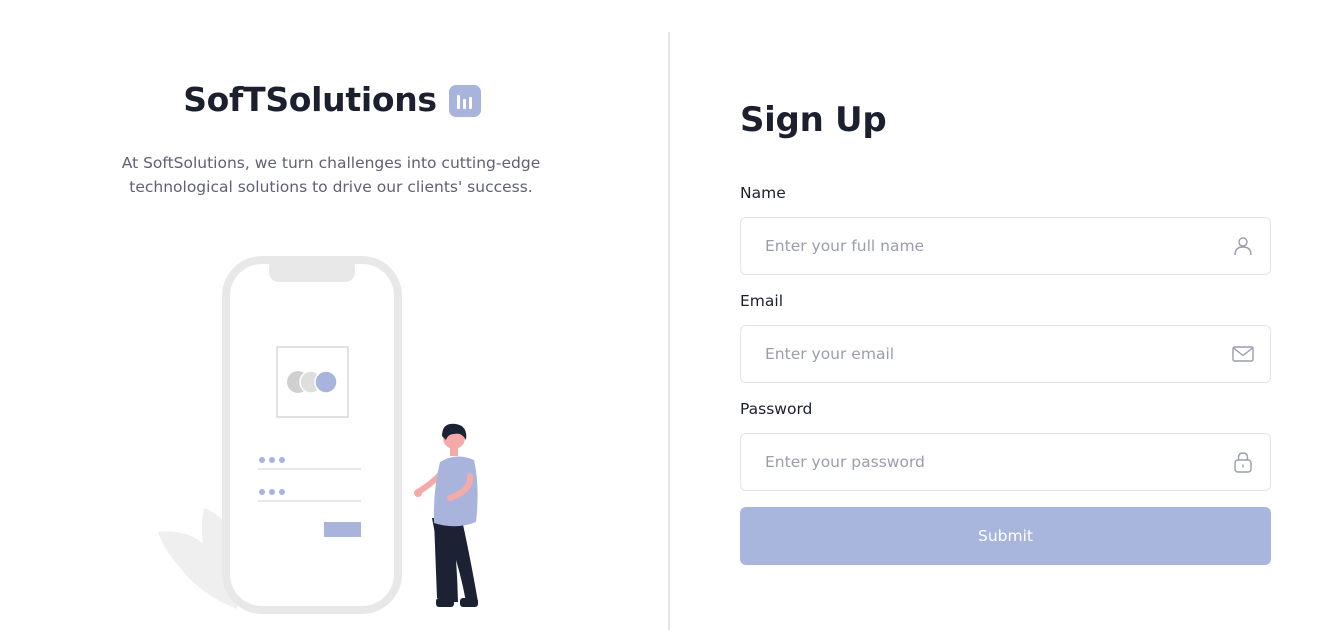  What do you see at coordinates (1243, 462) in the screenshot?
I see `lock-icon` at bounding box center [1243, 462].